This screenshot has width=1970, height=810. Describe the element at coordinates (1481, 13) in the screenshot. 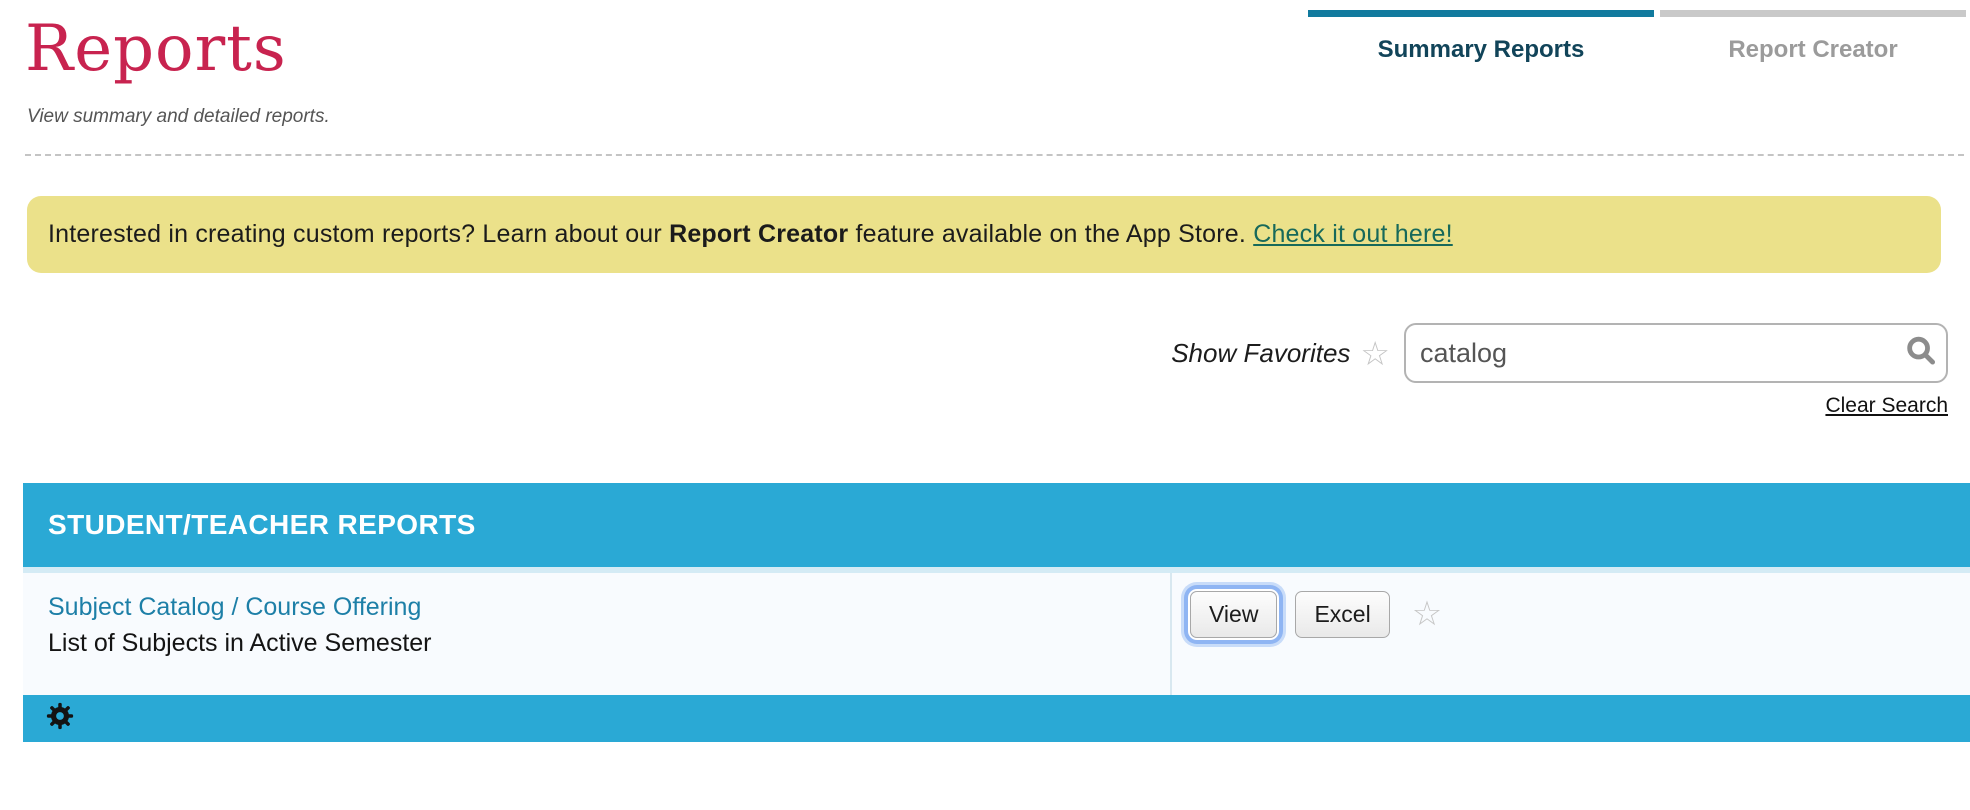

I see `tab-indicator-summary-reports` at that location.